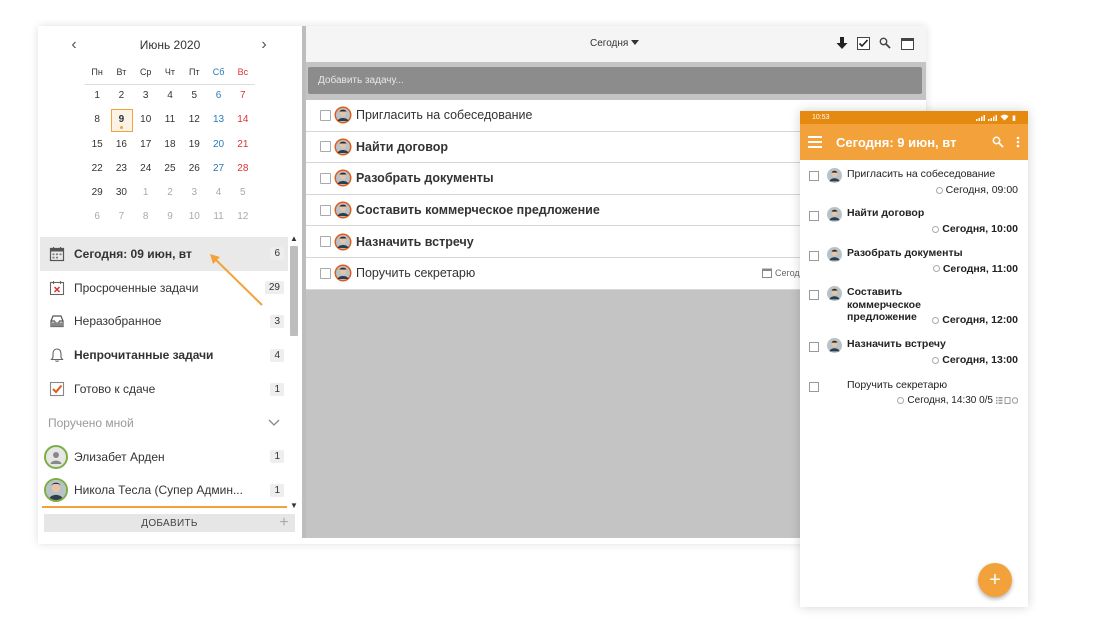 This screenshot has height=622, width=1100. I want to click on mobile-task-item: Поручить секретарю Сегодня, 14:30 0/5, so click(914, 391).